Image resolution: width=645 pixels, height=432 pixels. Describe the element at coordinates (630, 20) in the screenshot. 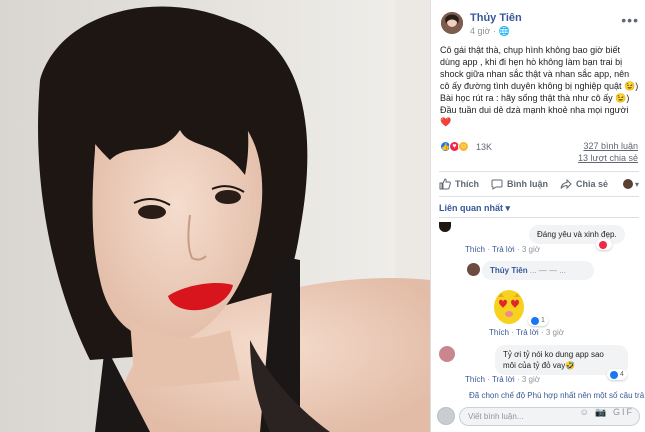

I see `more-options-icon: •••` at that location.